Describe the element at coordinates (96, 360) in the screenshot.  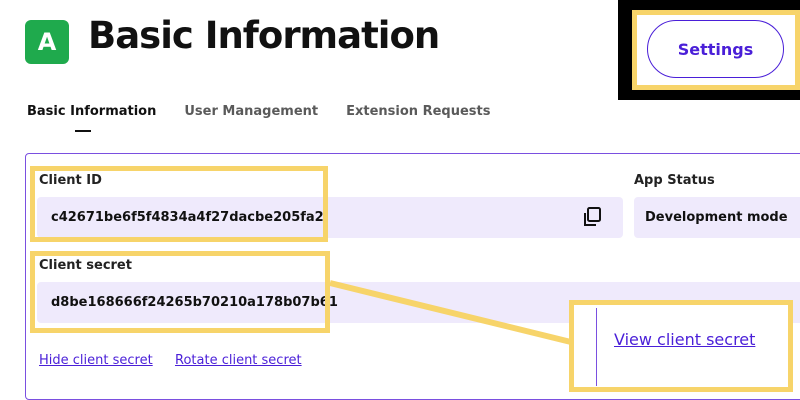
I see `hide-client-secret-link: Hide client secret` at that location.